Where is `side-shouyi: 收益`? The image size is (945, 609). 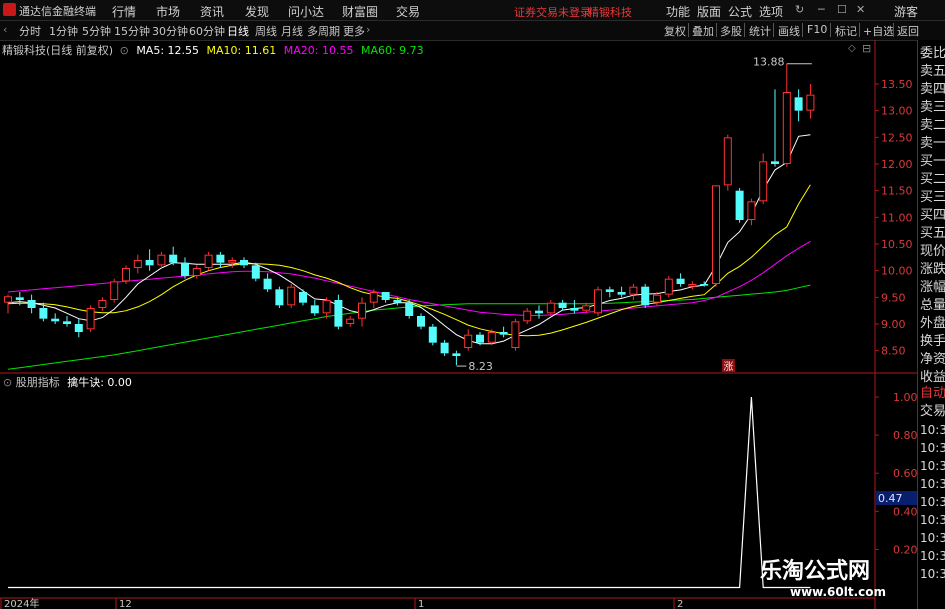
side-shouyi: 收益 is located at coordinates (932, 378).